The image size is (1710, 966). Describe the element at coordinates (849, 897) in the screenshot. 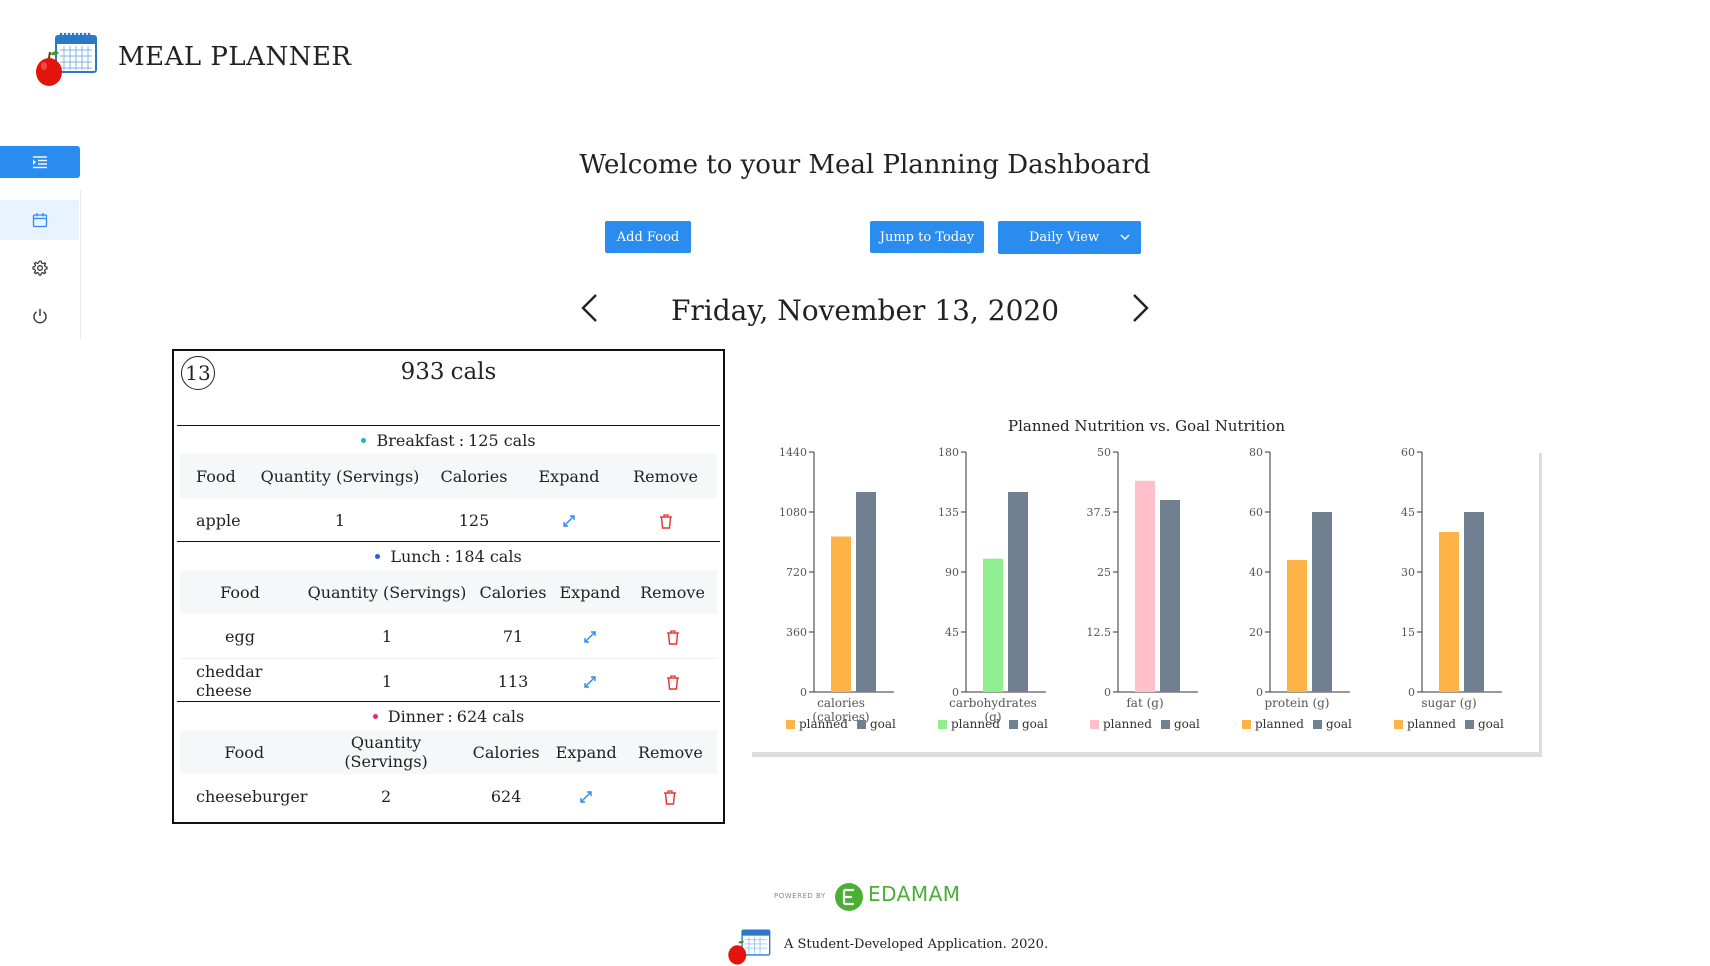

I see `edamam-logo-icon` at that location.